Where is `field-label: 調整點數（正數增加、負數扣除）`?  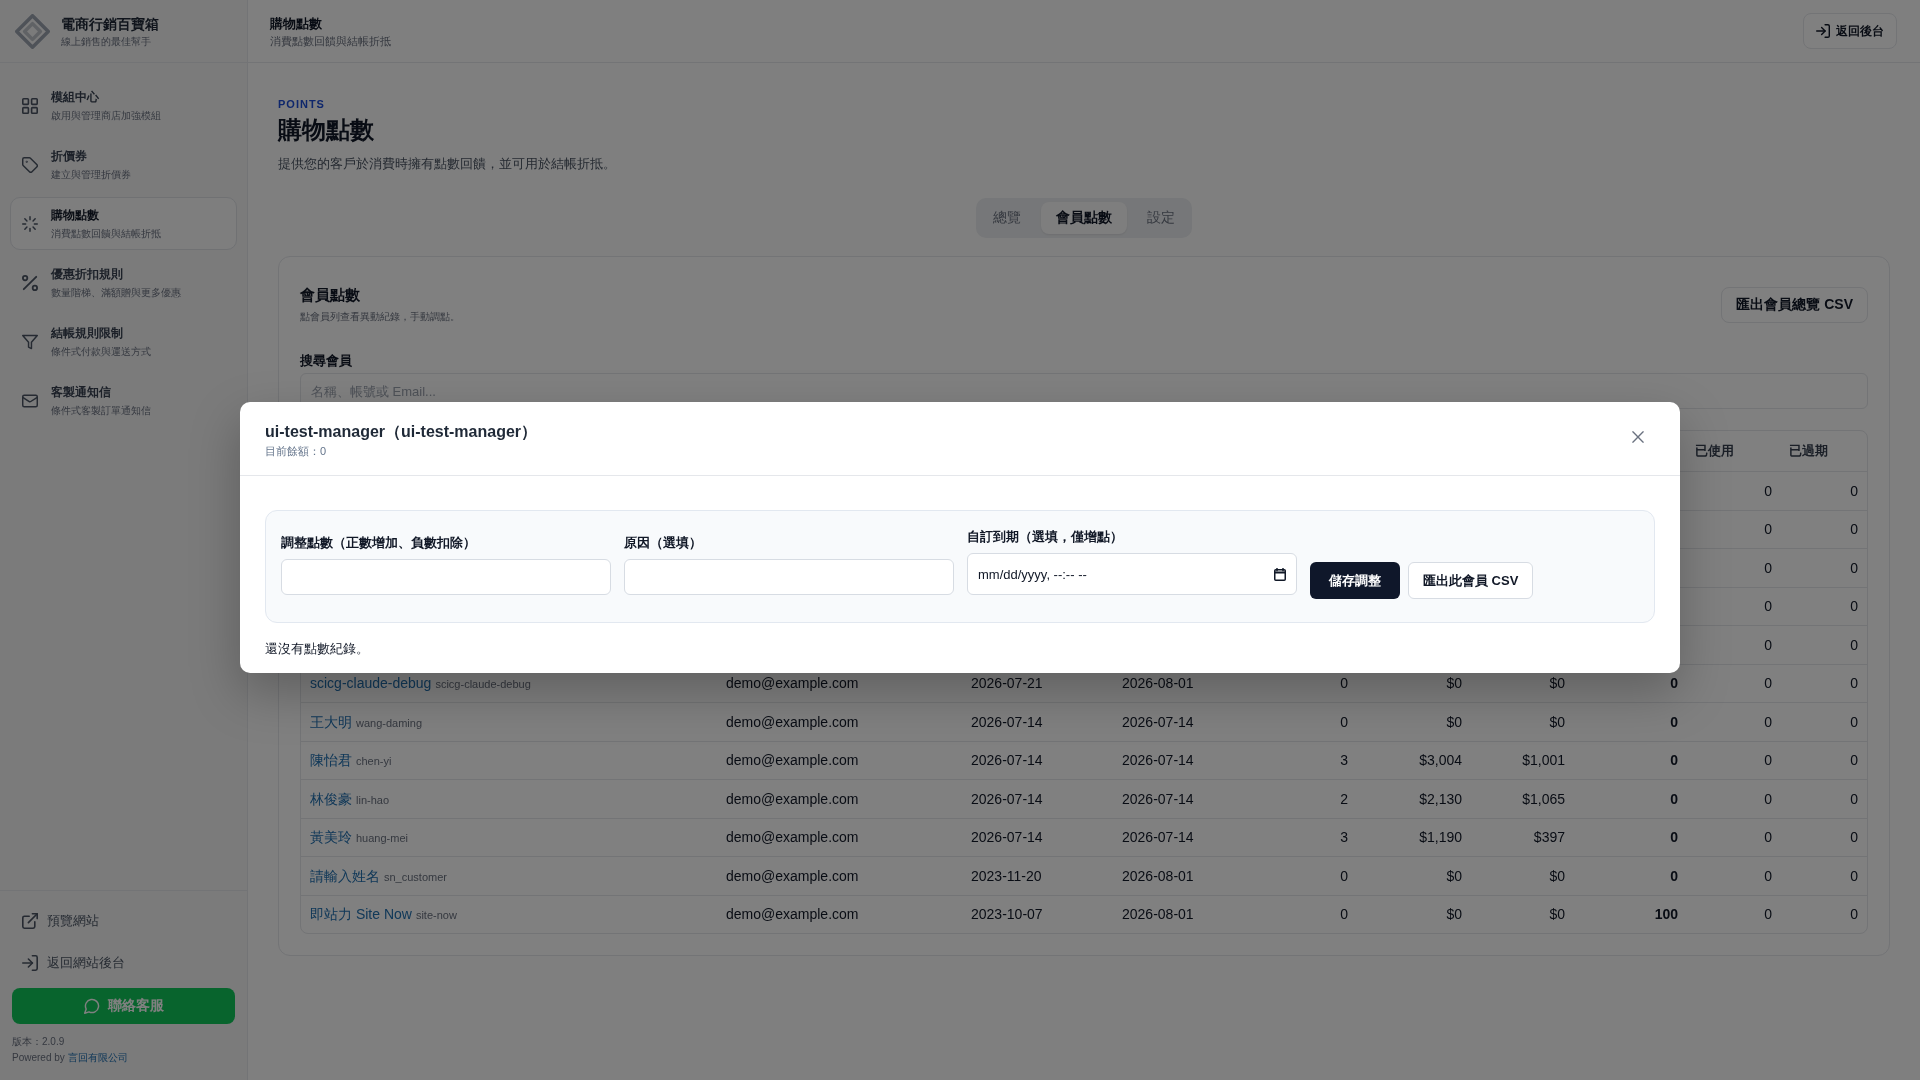
field-label: 調整點數（正數增加、負數扣除） is located at coordinates (378, 542).